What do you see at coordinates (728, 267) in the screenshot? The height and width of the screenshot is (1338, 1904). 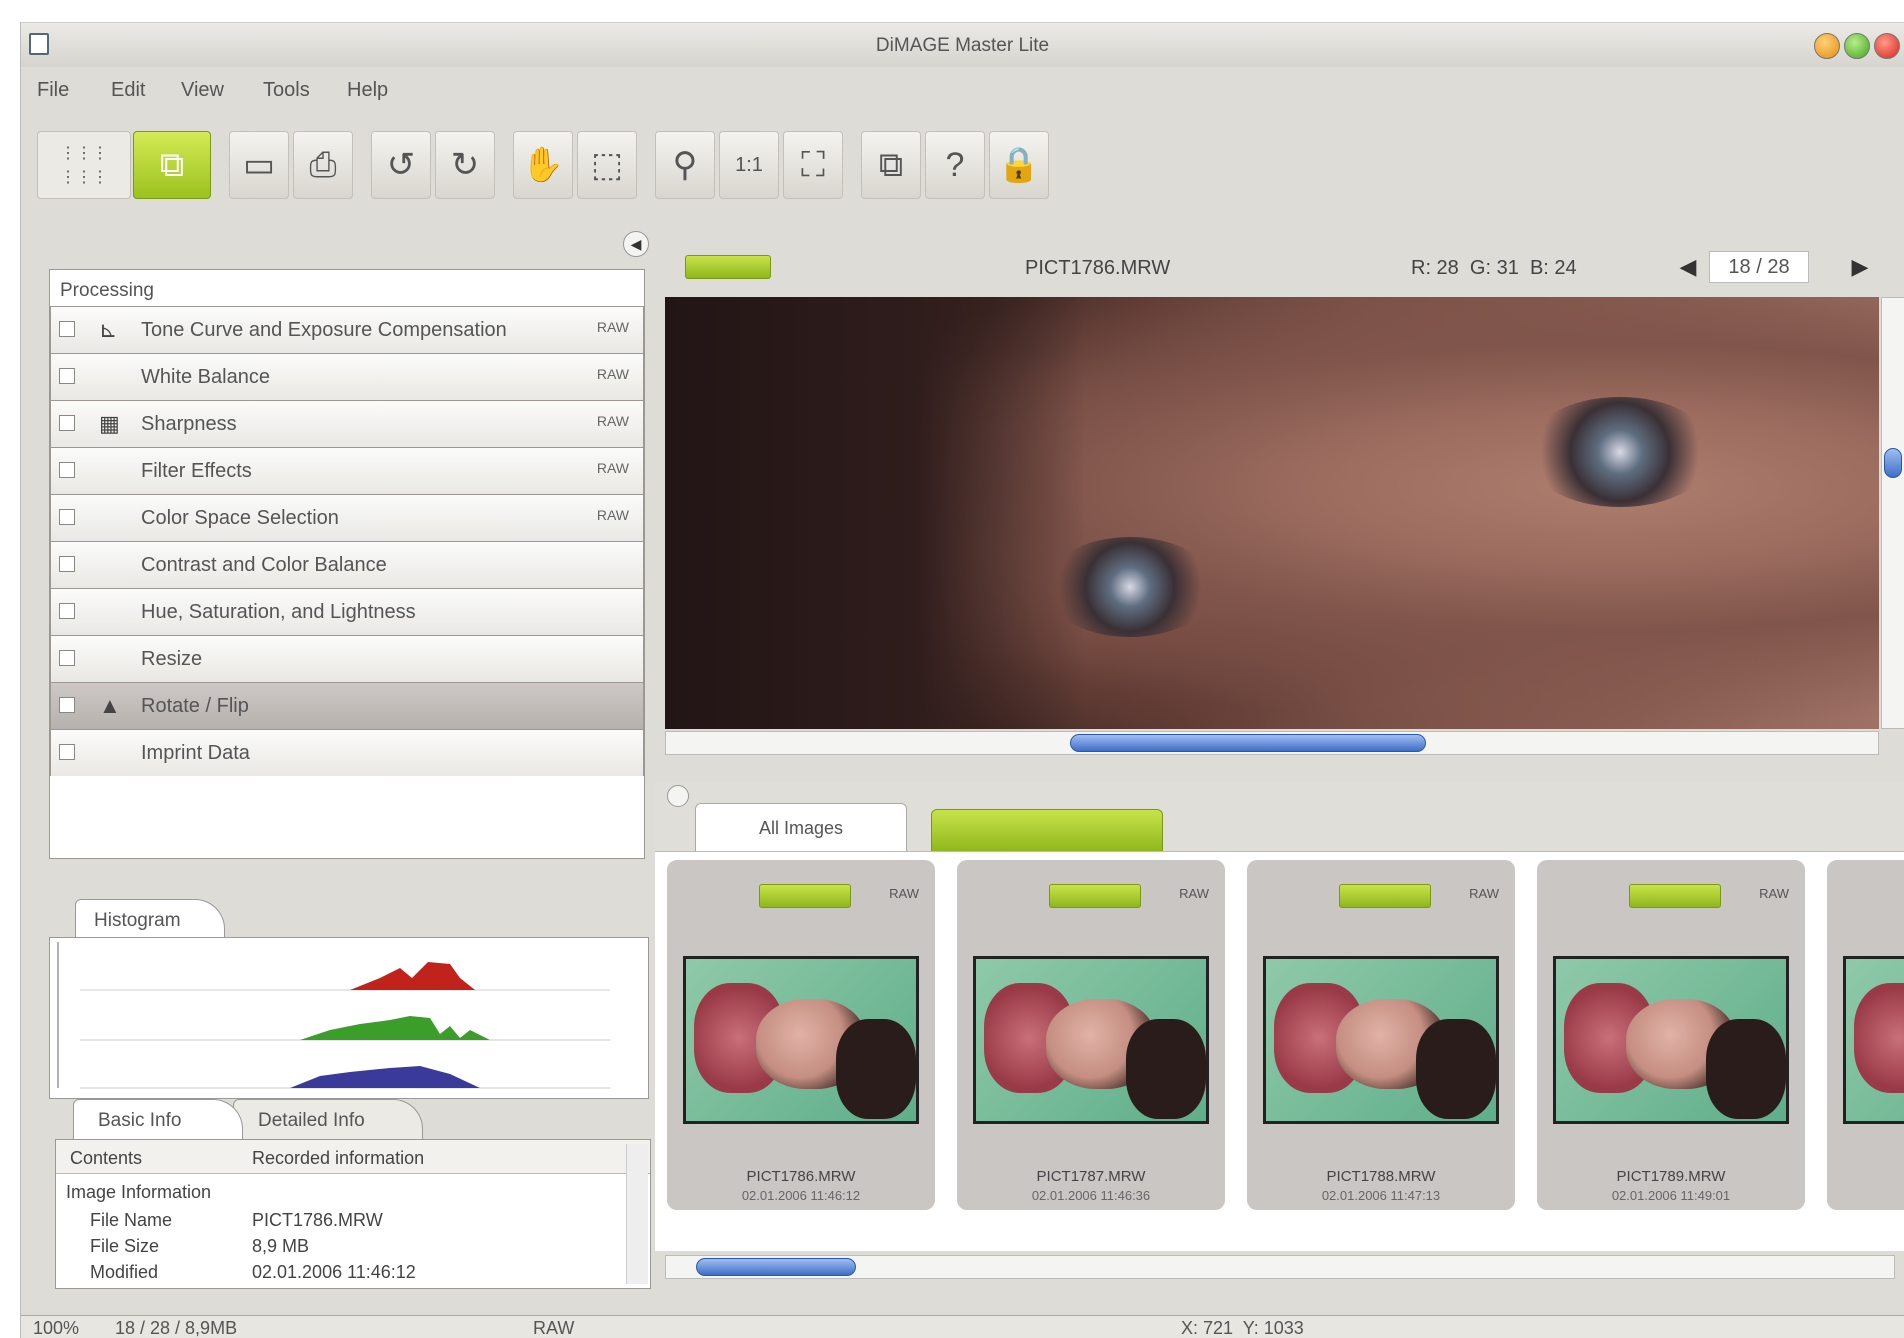 I see `rating-indicator` at bounding box center [728, 267].